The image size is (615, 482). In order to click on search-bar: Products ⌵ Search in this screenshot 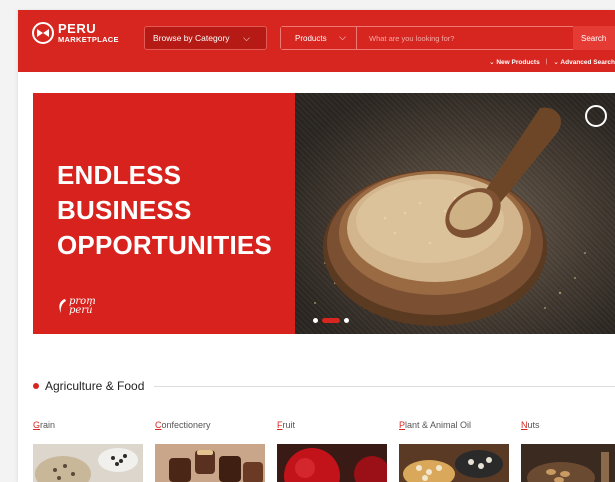, I will do `click(447, 38)`.